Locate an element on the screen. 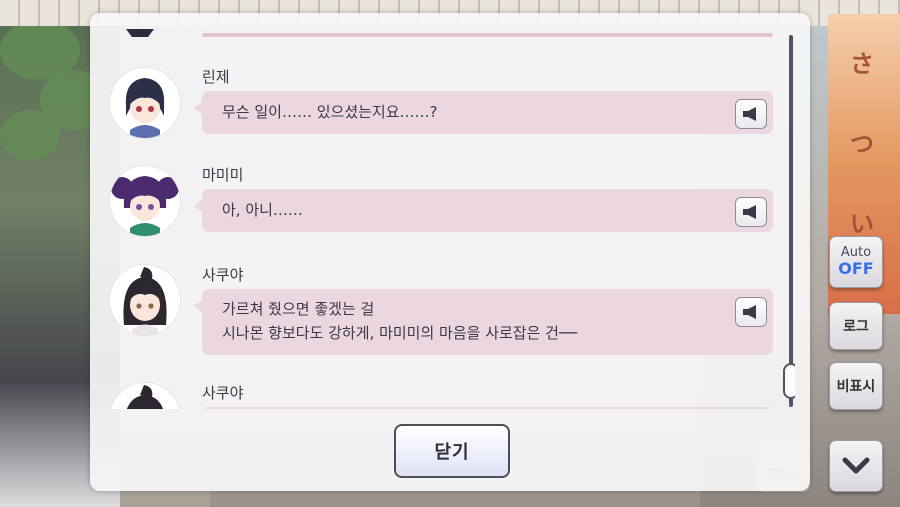 This screenshot has height=507, width=900. auto-button: Auto OFF is located at coordinates (856, 262).